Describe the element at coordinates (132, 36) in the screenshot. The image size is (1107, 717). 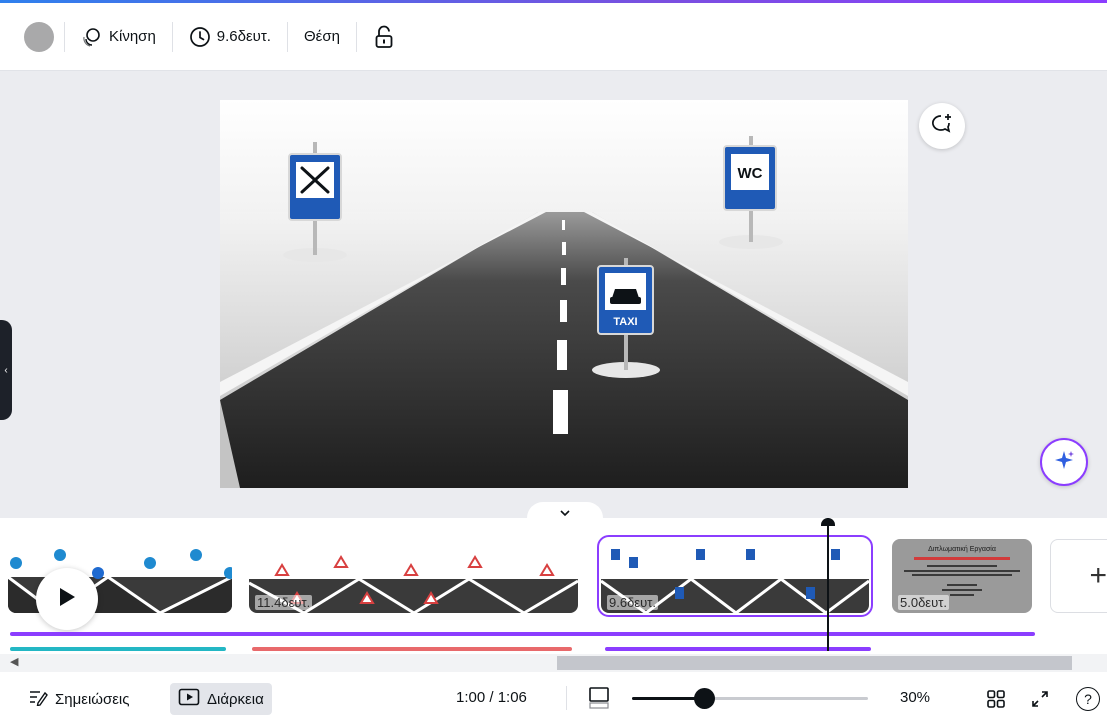
I see `animate-label: Κίνηση` at that location.